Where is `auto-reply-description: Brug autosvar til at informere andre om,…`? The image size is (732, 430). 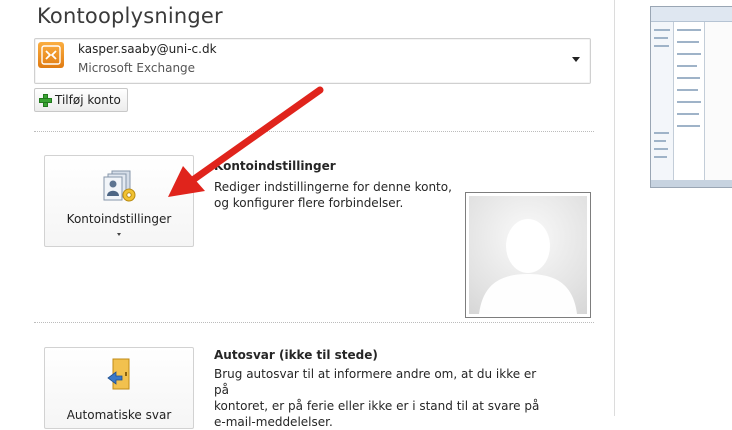 auto-reply-description: Brug autosvar til at informere andre om,… is located at coordinates (384, 398).